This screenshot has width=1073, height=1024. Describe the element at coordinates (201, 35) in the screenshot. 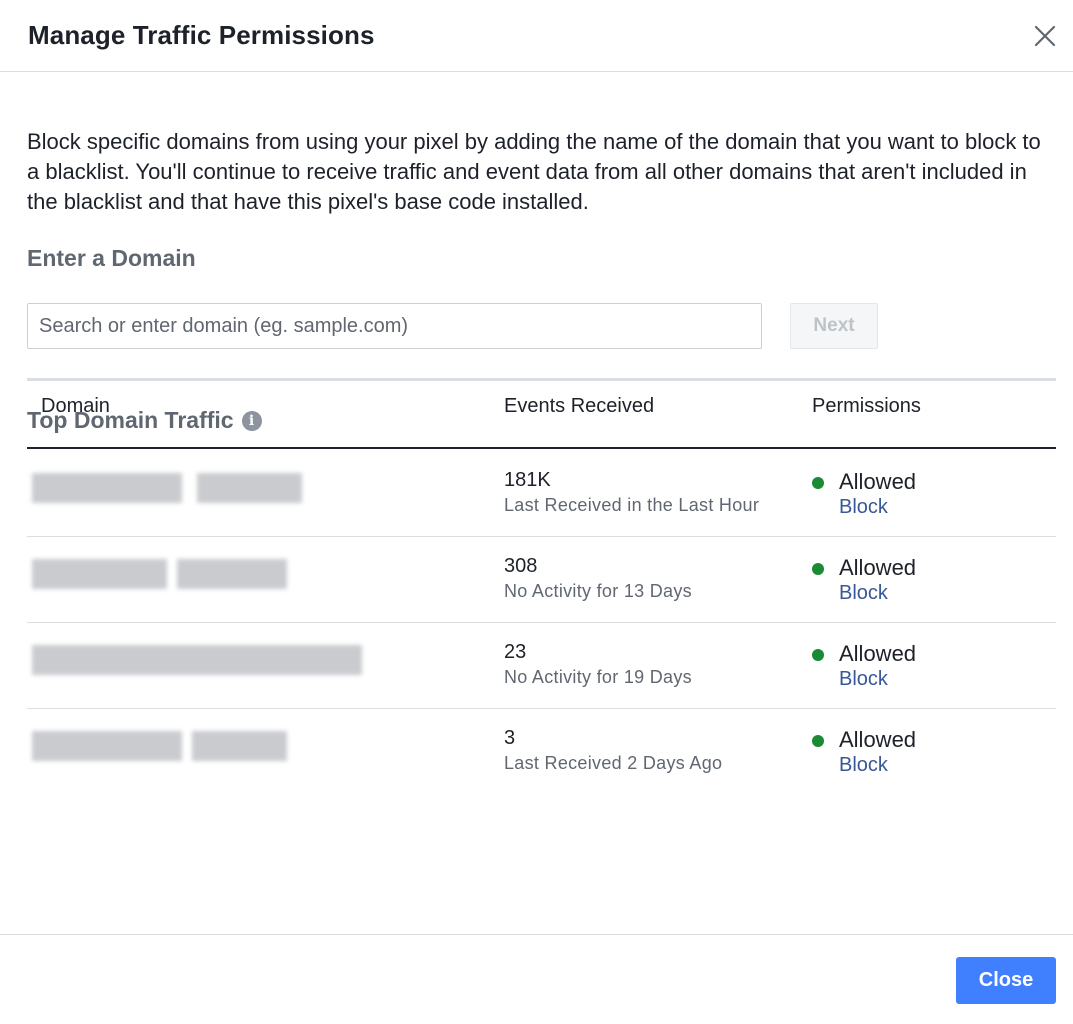

I see `dialog-title: Manage Traffic Permissions` at that location.